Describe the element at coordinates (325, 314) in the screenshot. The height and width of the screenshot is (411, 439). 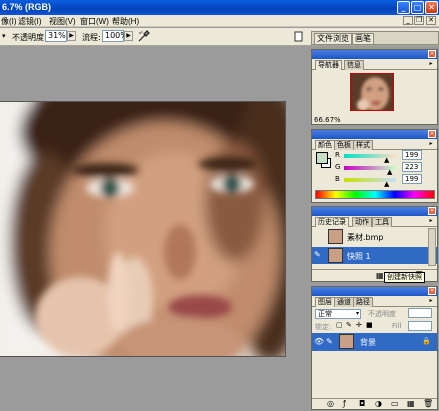
I see `blend-mode-value: 正常` at that location.